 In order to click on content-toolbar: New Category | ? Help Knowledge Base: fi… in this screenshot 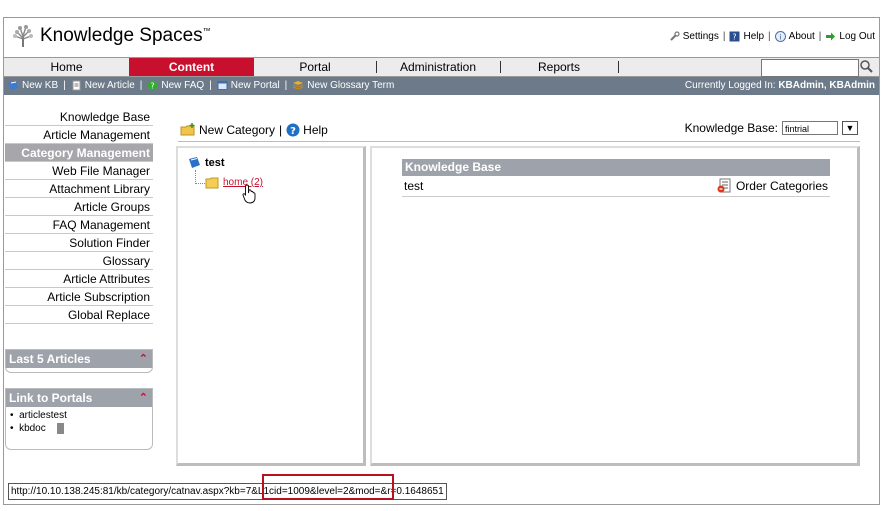, I will do `click(519, 130)`.